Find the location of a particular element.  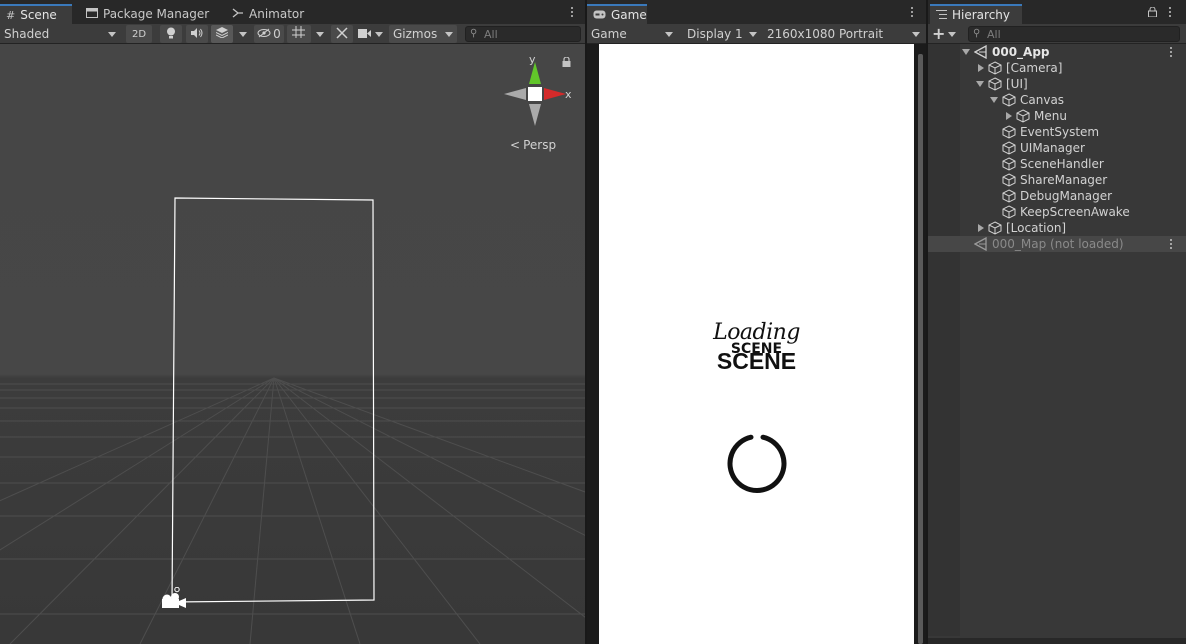

hierarchy-search-placeholder: All is located at coordinates (994, 34).